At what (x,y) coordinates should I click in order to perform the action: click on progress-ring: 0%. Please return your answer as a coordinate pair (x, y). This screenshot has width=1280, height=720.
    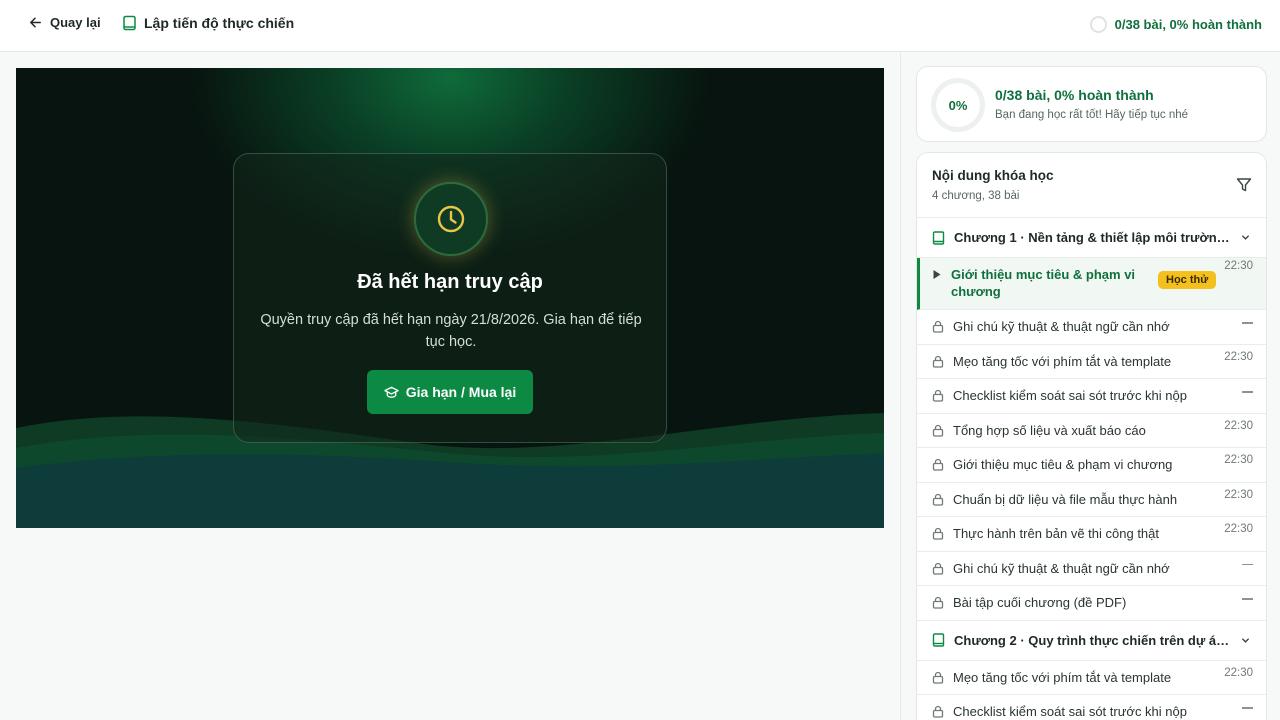
    Looking at the image, I should click on (958, 105).